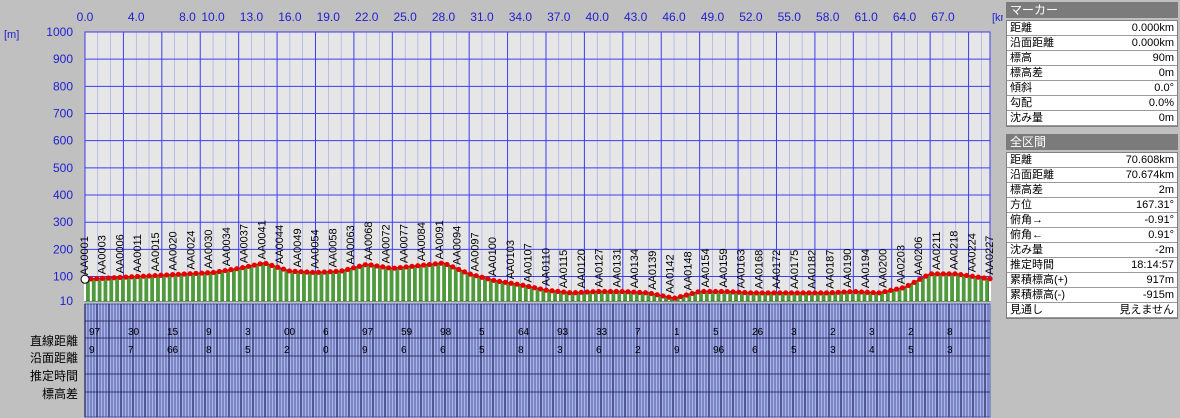  I want to click on panel-row-label: 沈み量, so click(1026, 250).